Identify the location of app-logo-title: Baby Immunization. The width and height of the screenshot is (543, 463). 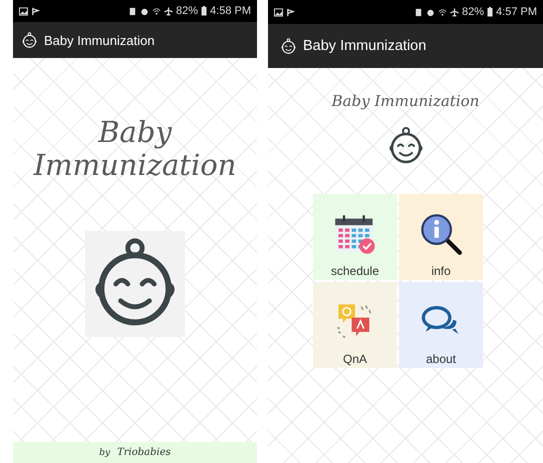
(406, 101).